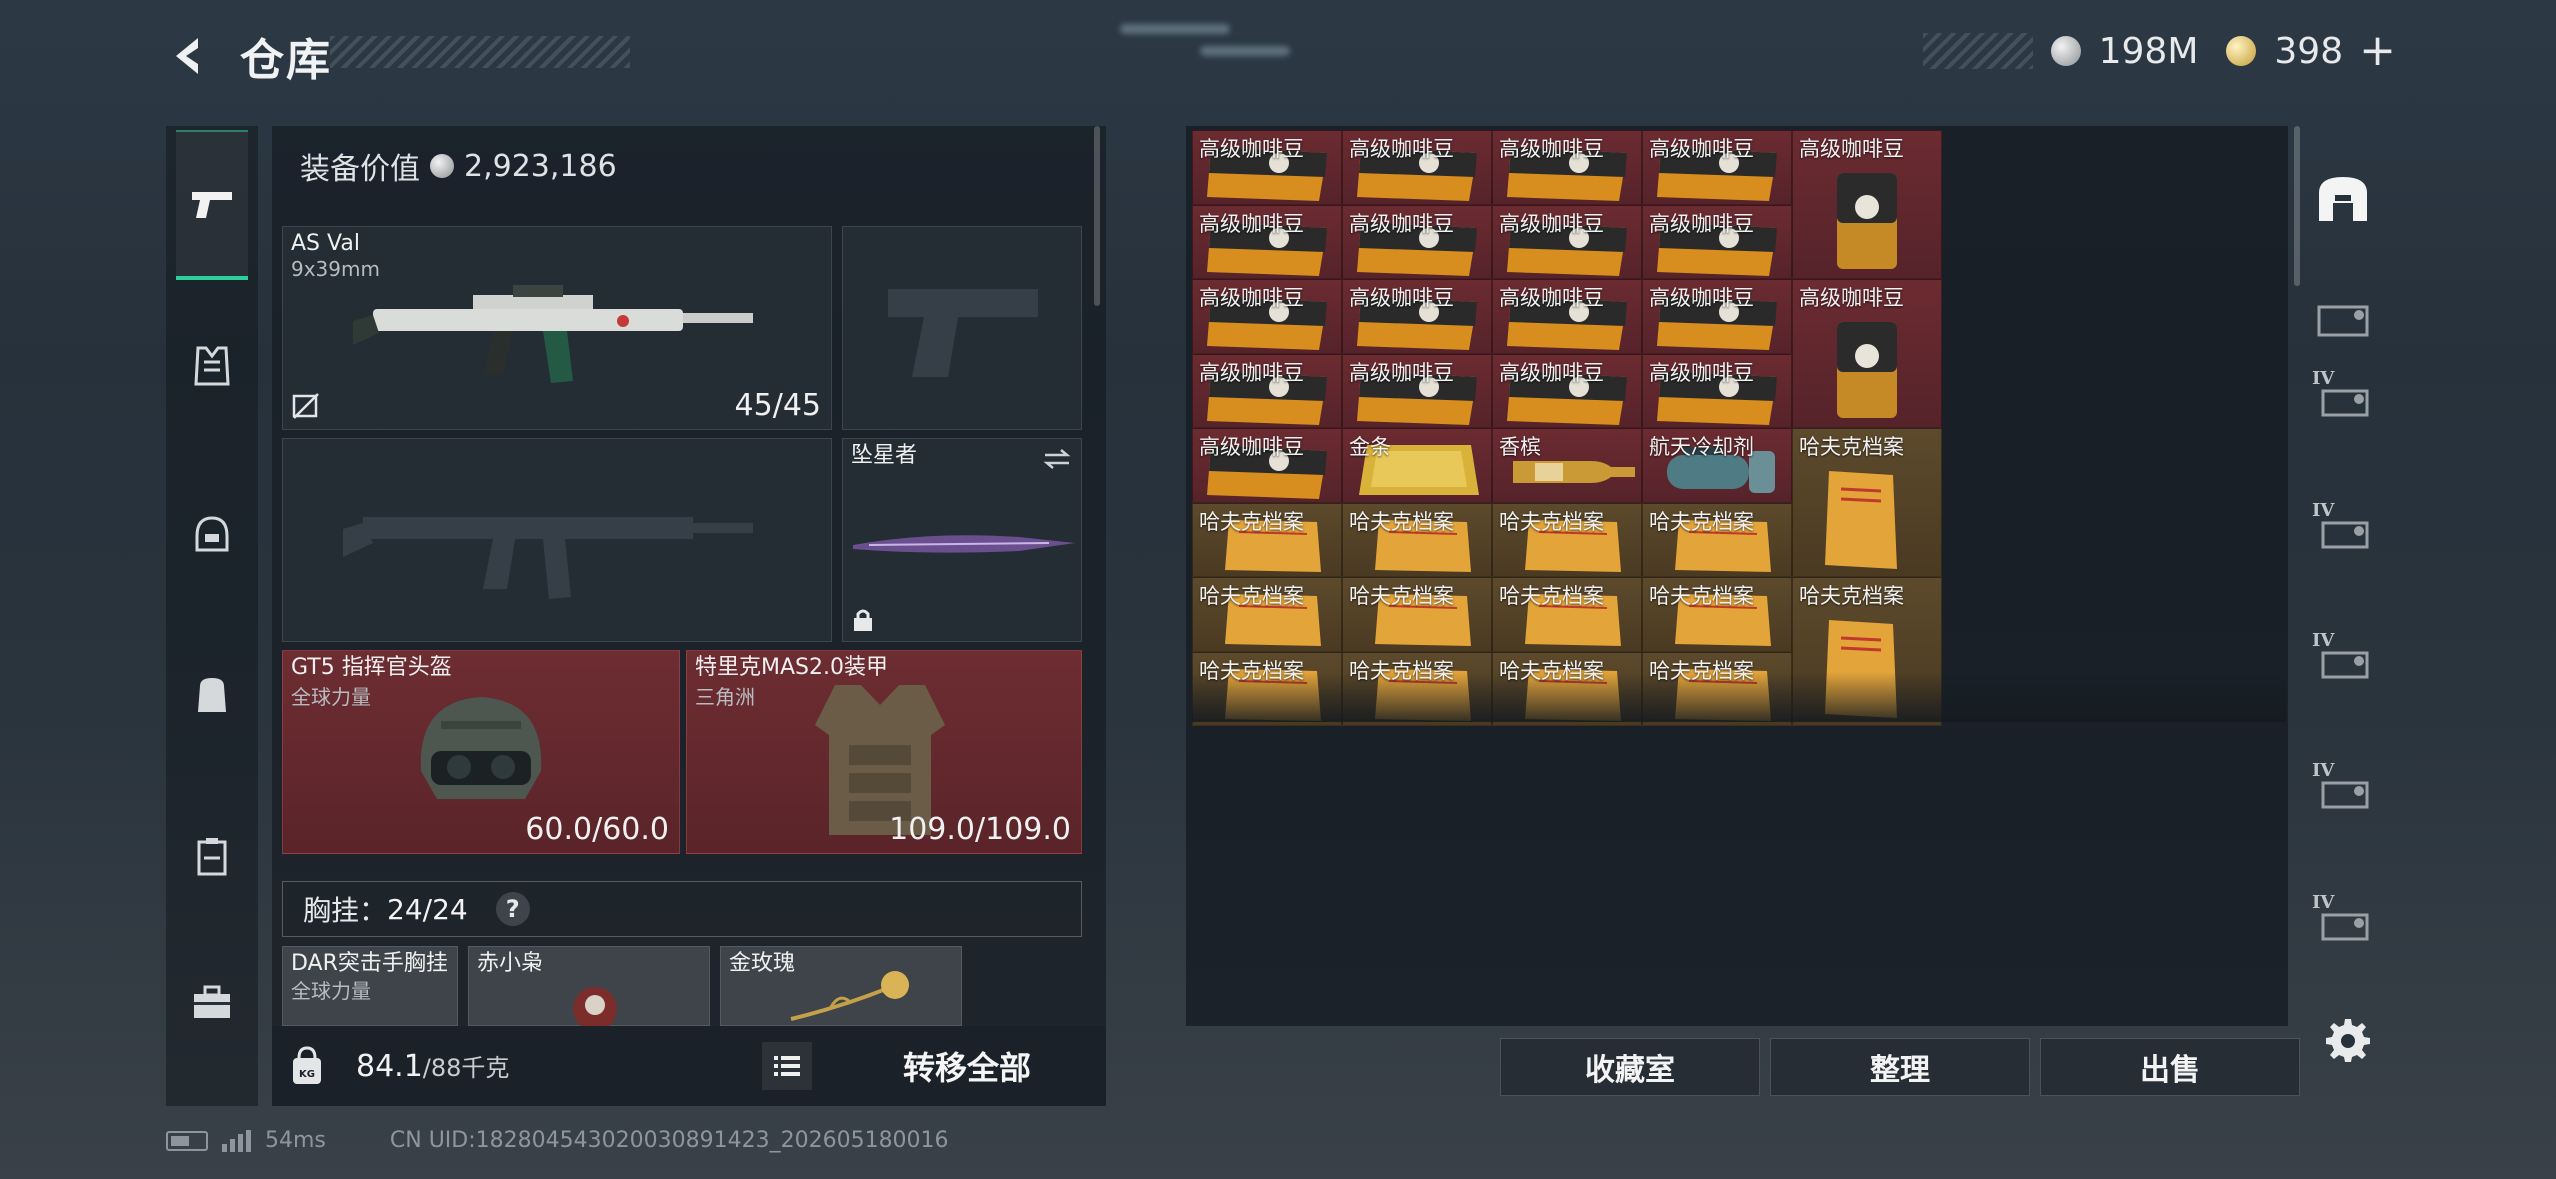 This screenshot has height=1179, width=2556. Describe the element at coordinates (589, 986) in the screenshot. I see `chest-item-slot: 赤小枭` at that location.